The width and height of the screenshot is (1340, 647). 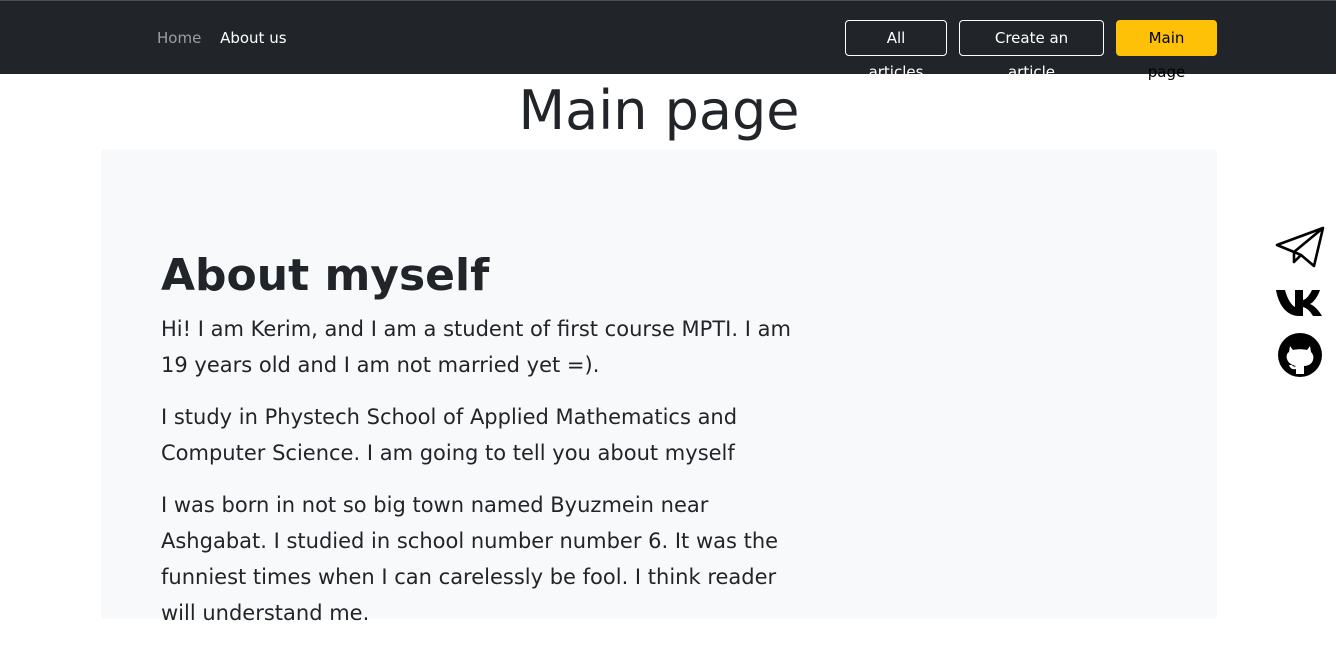 What do you see at coordinates (896, 50) in the screenshot?
I see `all-articles-button: All articles` at bounding box center [896, 50].